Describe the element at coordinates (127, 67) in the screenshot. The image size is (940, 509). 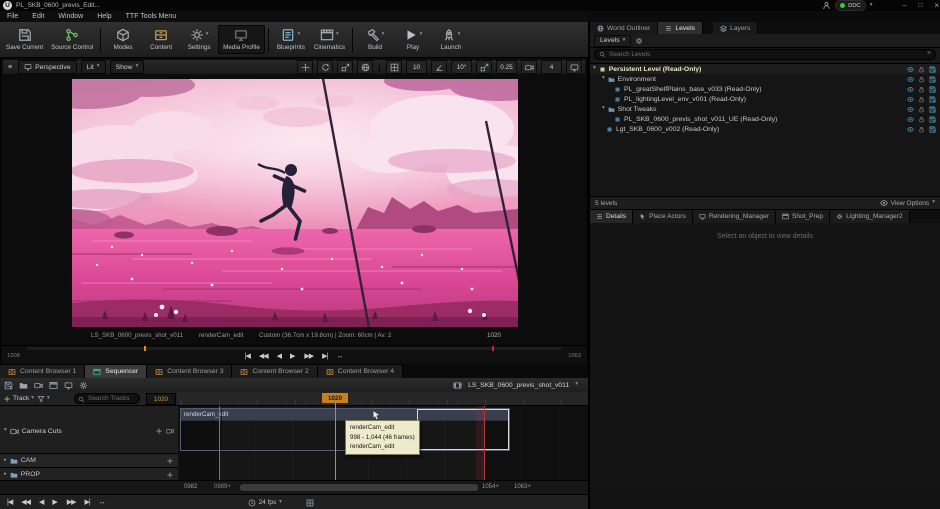
I see `show-dropdown: Show ▾` at that location.